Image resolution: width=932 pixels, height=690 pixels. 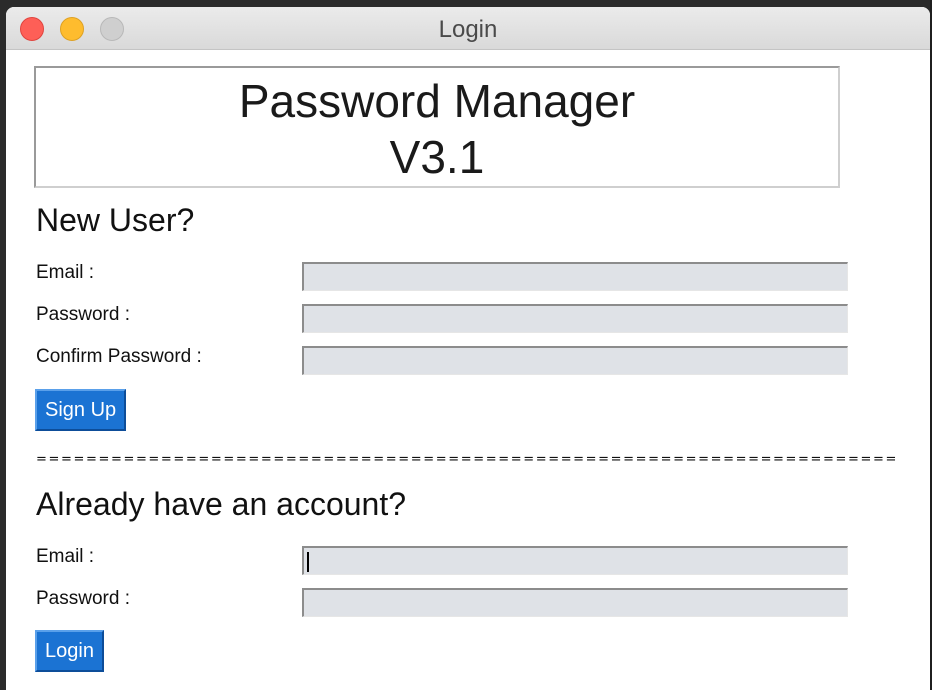 What do you see at coordinates (575, 318) in the screenshot?
I see `signup-password-field` at bounding box center [575, 318].